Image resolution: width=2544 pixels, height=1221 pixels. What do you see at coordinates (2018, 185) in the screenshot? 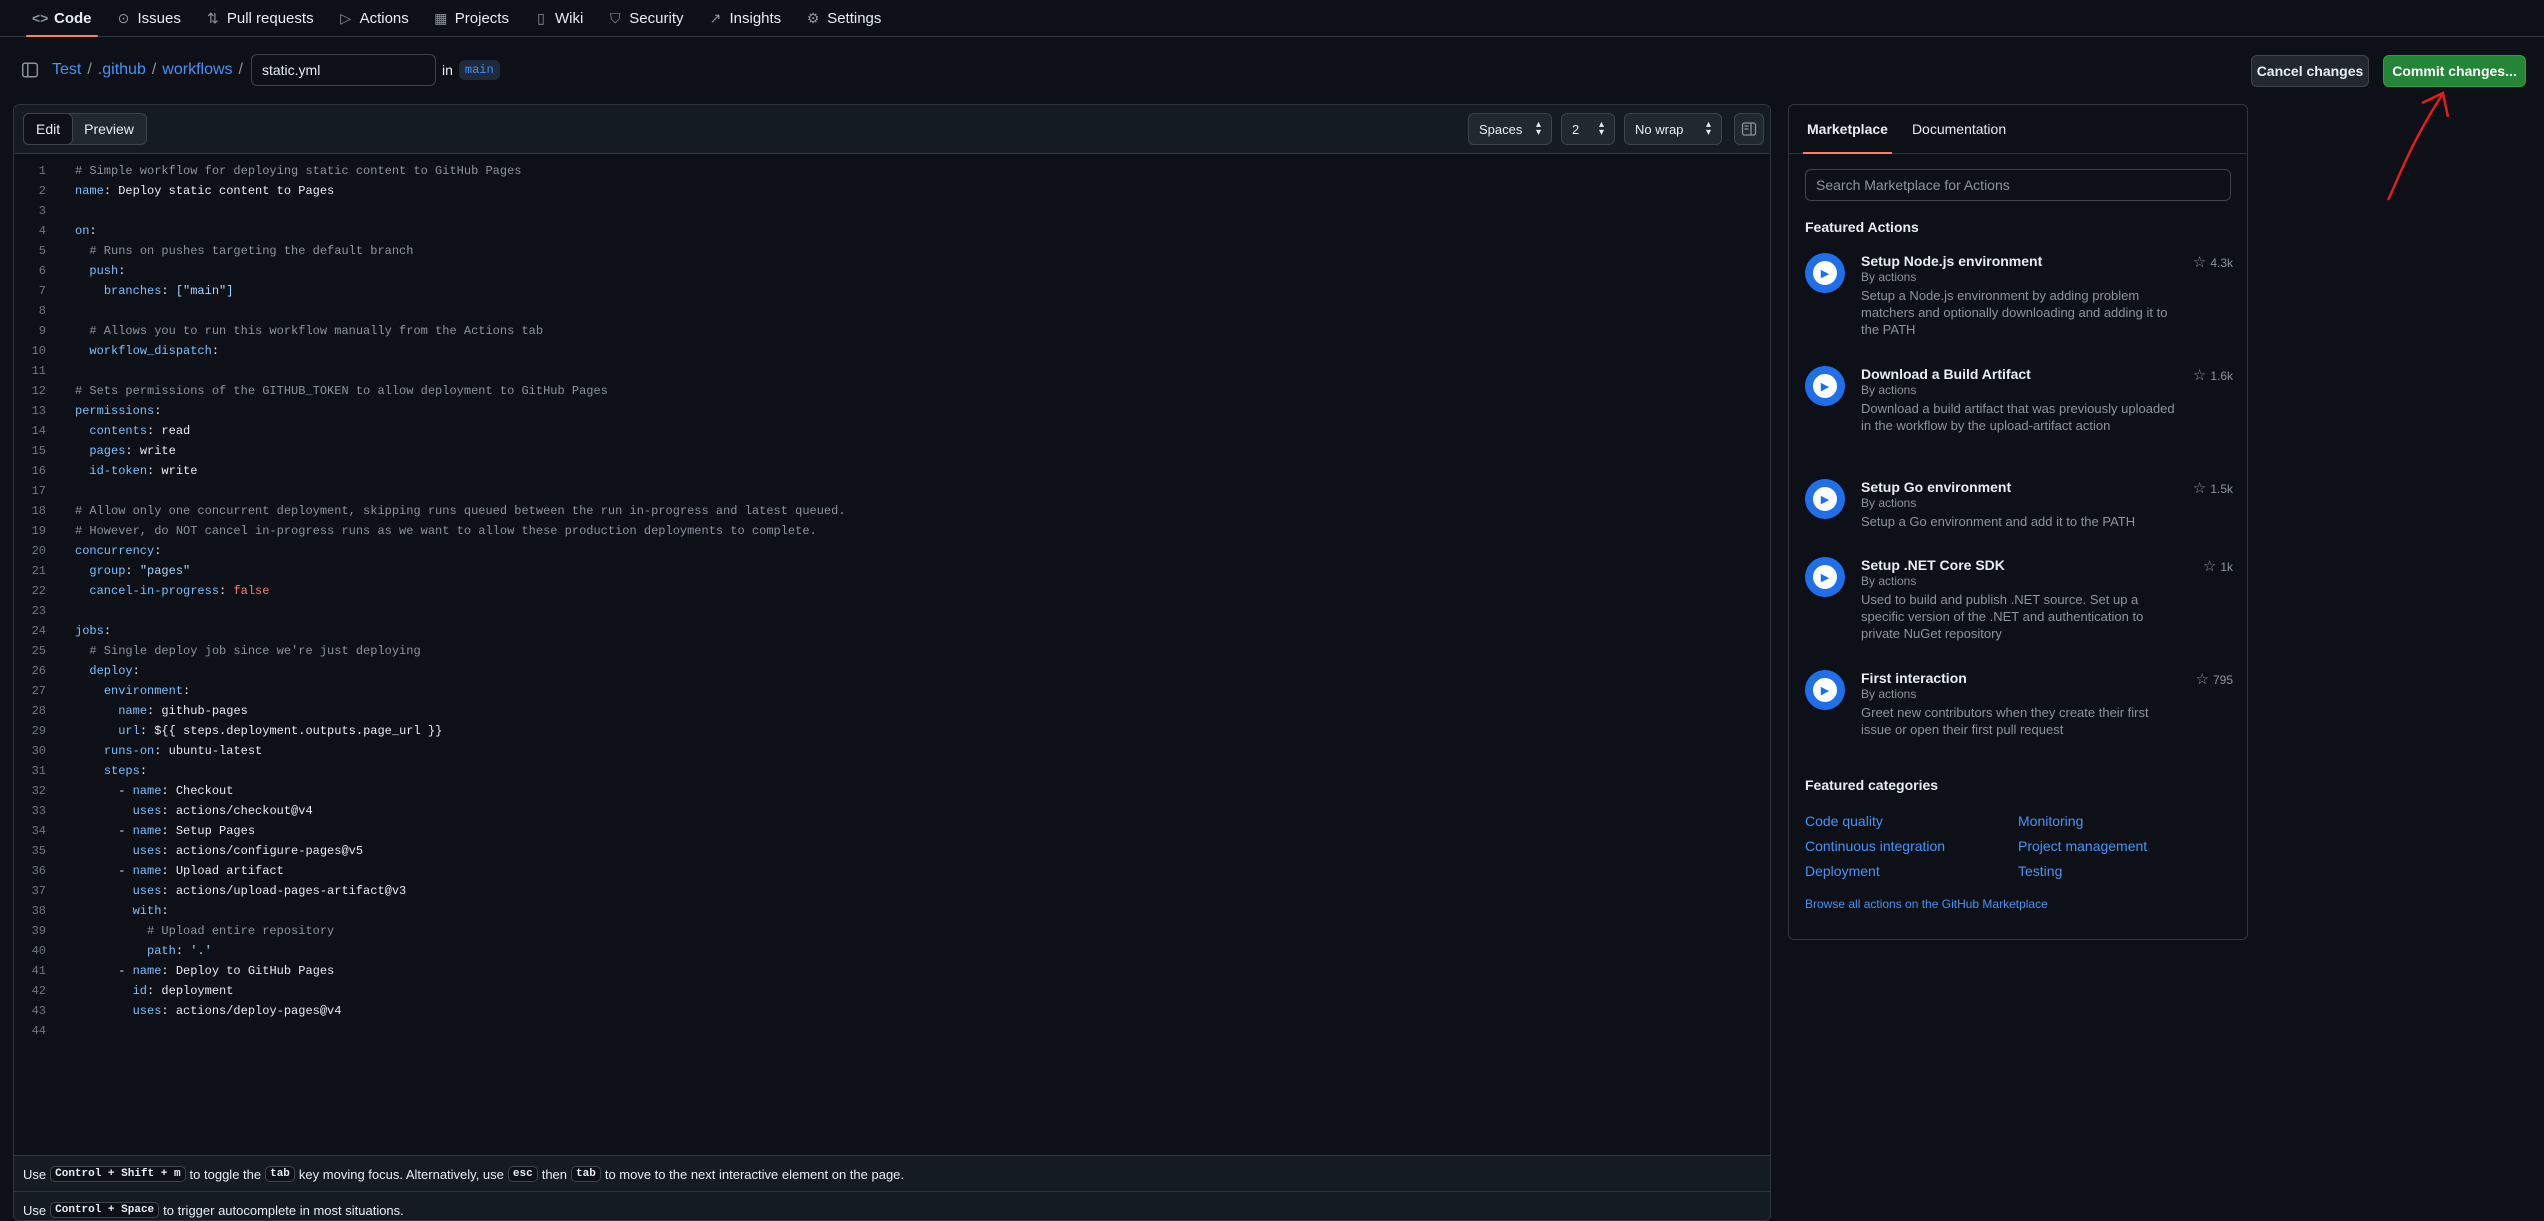
I see `marketplace-search-input` at bounding box center [2018, 185].